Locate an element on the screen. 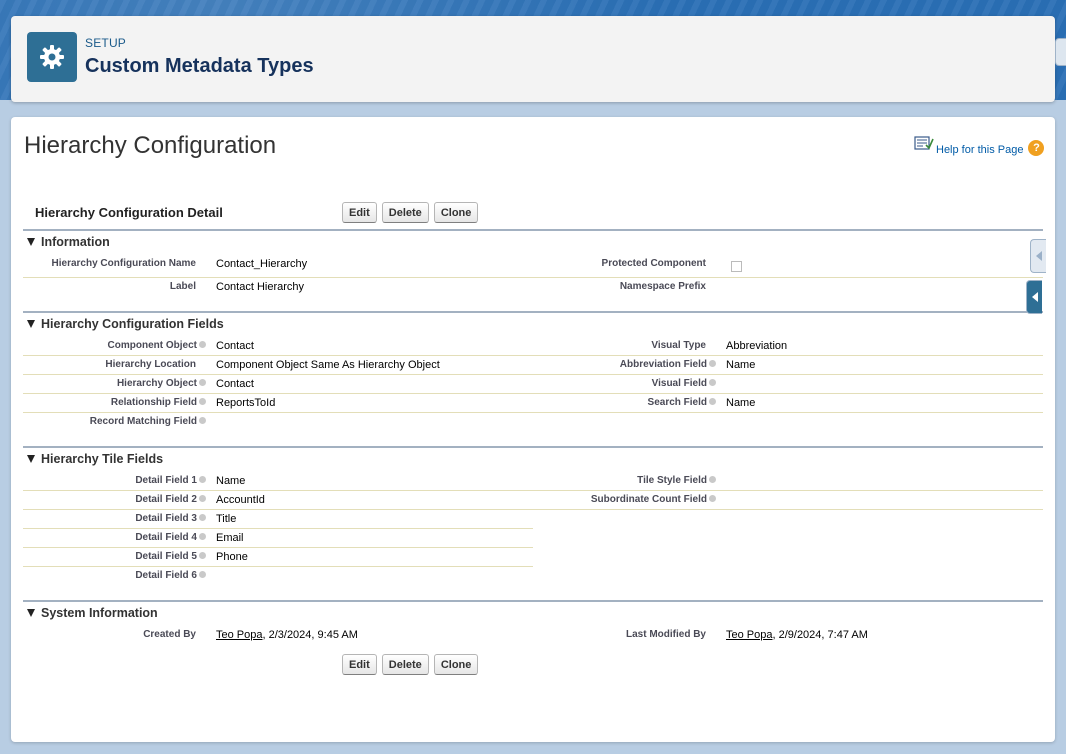 This screenshot has height=754, width=1066. field-label: Detail Field 3 is located at coordinates (170, 518).